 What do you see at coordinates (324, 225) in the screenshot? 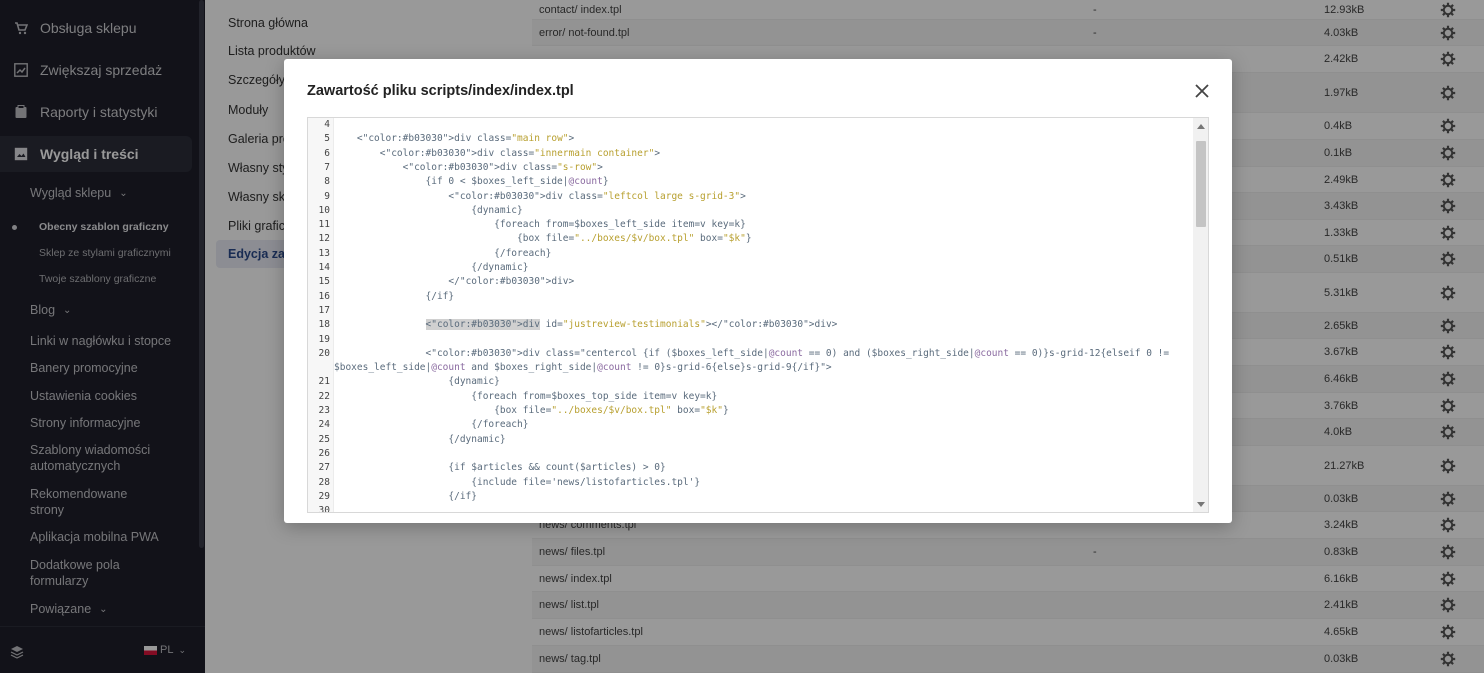
I see `line-number: 11` at bounding box center [324, 225].